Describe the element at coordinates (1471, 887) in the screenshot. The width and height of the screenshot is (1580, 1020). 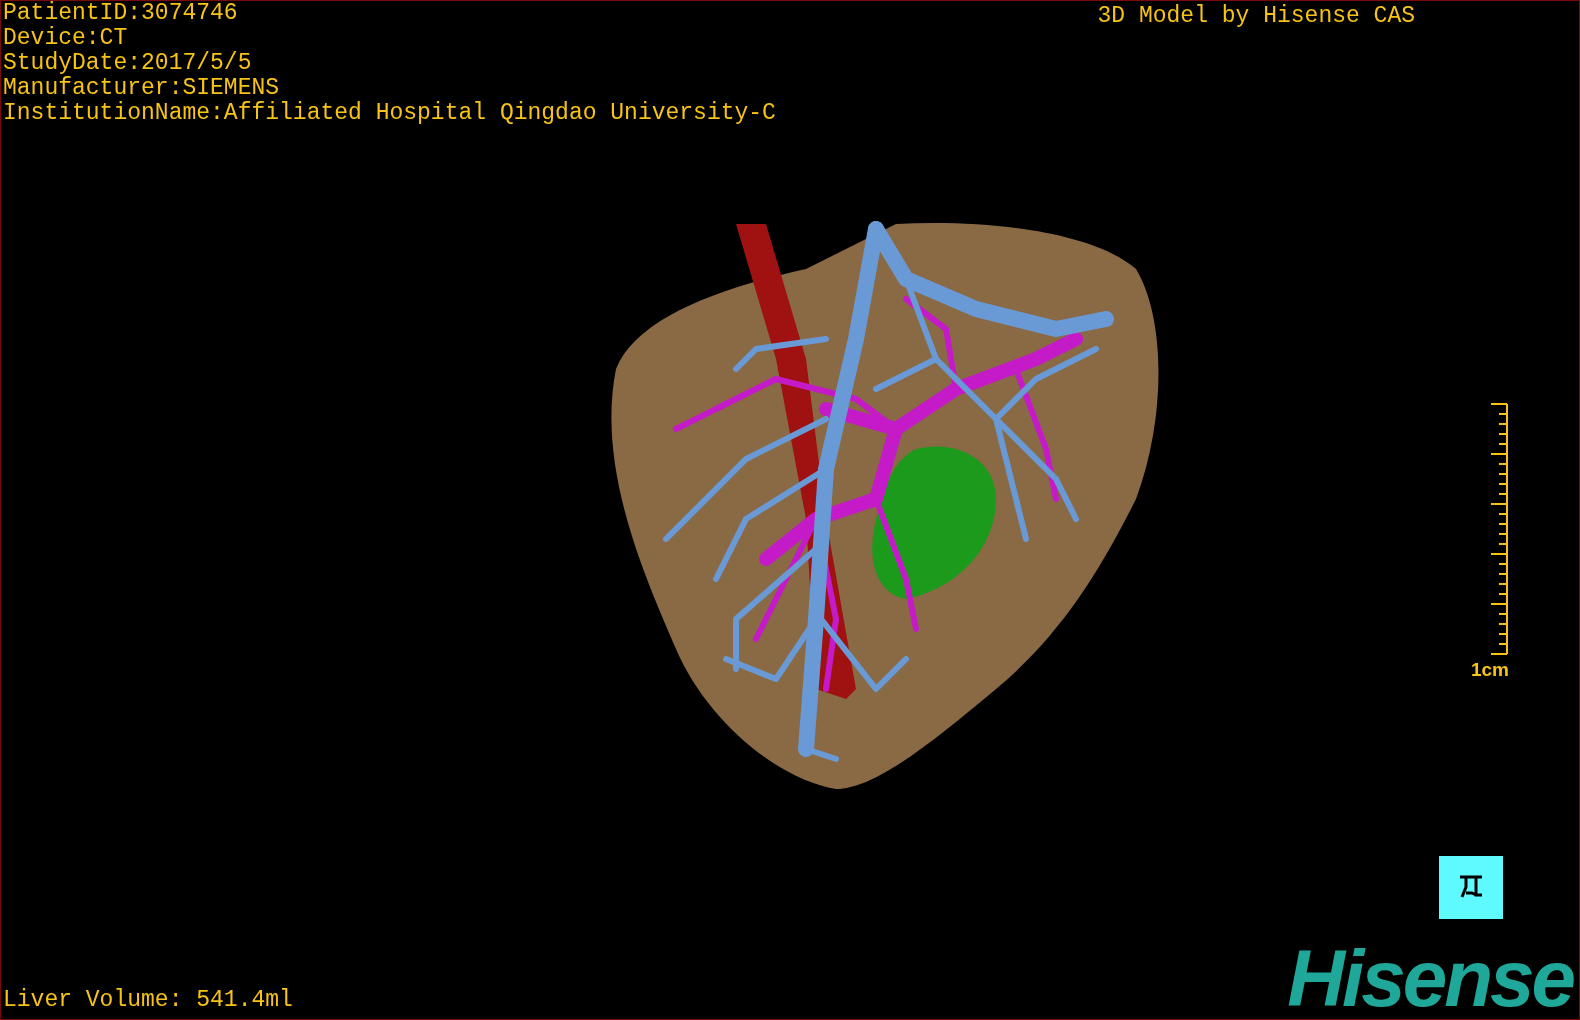
I see `tool-button` at that location.